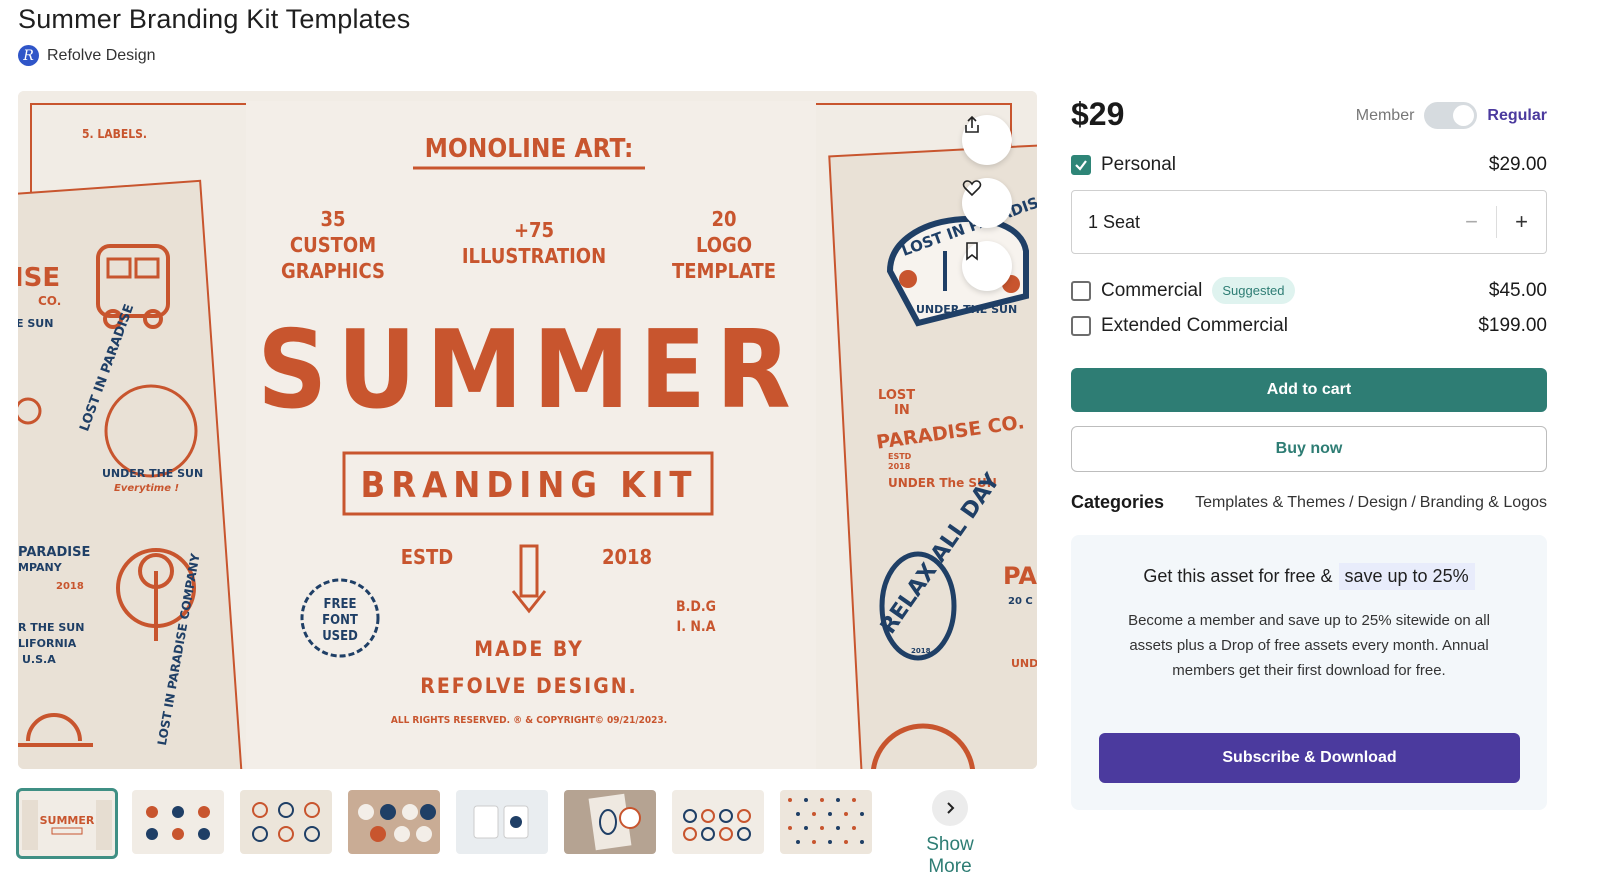 Image resolution: width=1600 pixels, height=889 pixels. Describe the element at coordinates (1406, 576) in the screenshot. I see `promo-heading-highlight: save up to 25%` at that location.